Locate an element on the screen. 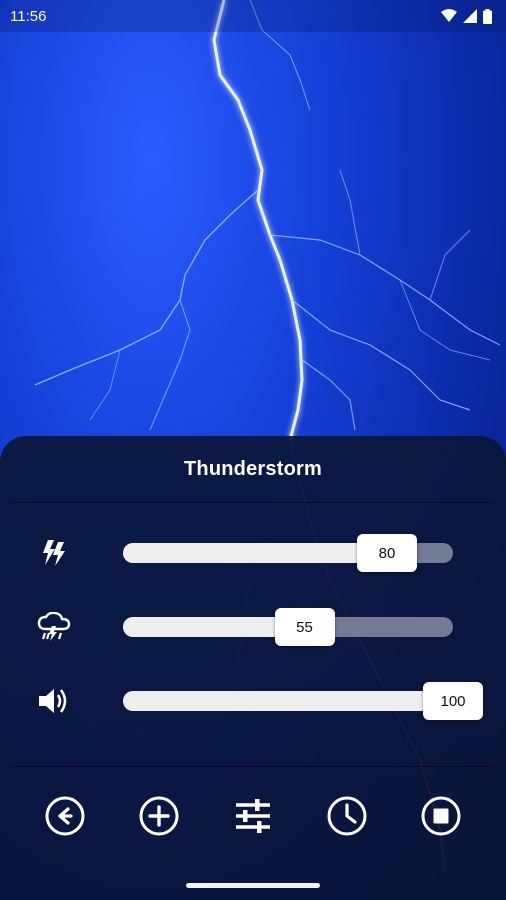 This screenshot has width=506, height=900. add-button is located at coordinates (159, 816).